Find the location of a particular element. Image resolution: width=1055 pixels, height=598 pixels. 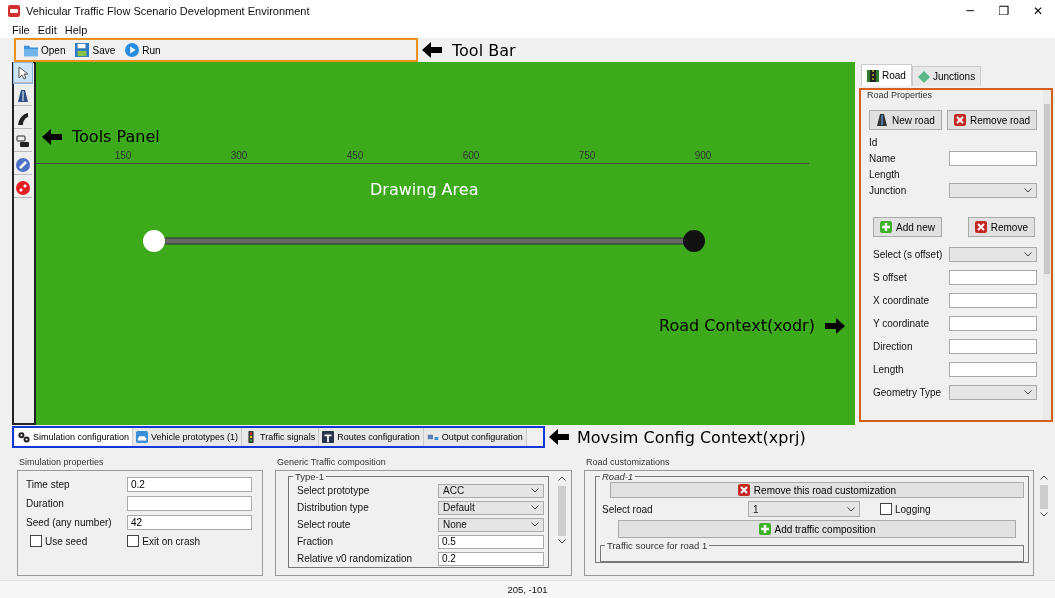

toolbar-button: Run is located at coordinates (143, 50).